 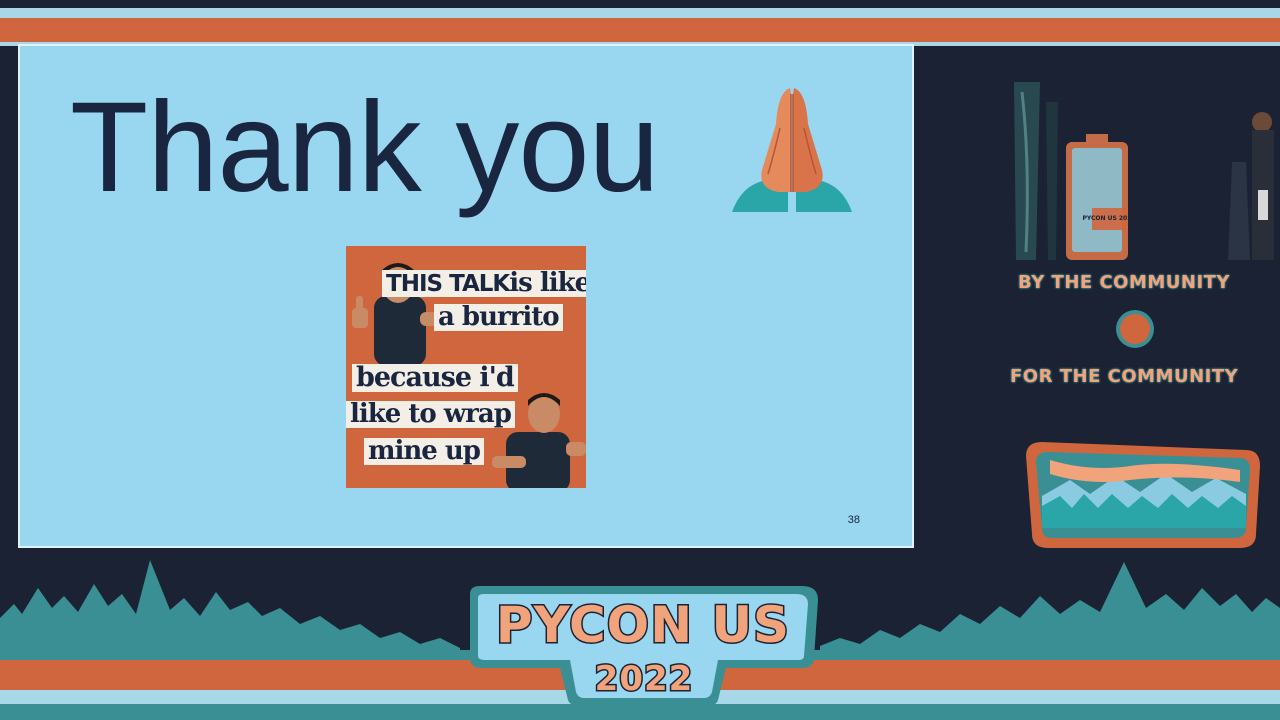 I want to click on top-stripe-dark, so click(x=640, y=4).